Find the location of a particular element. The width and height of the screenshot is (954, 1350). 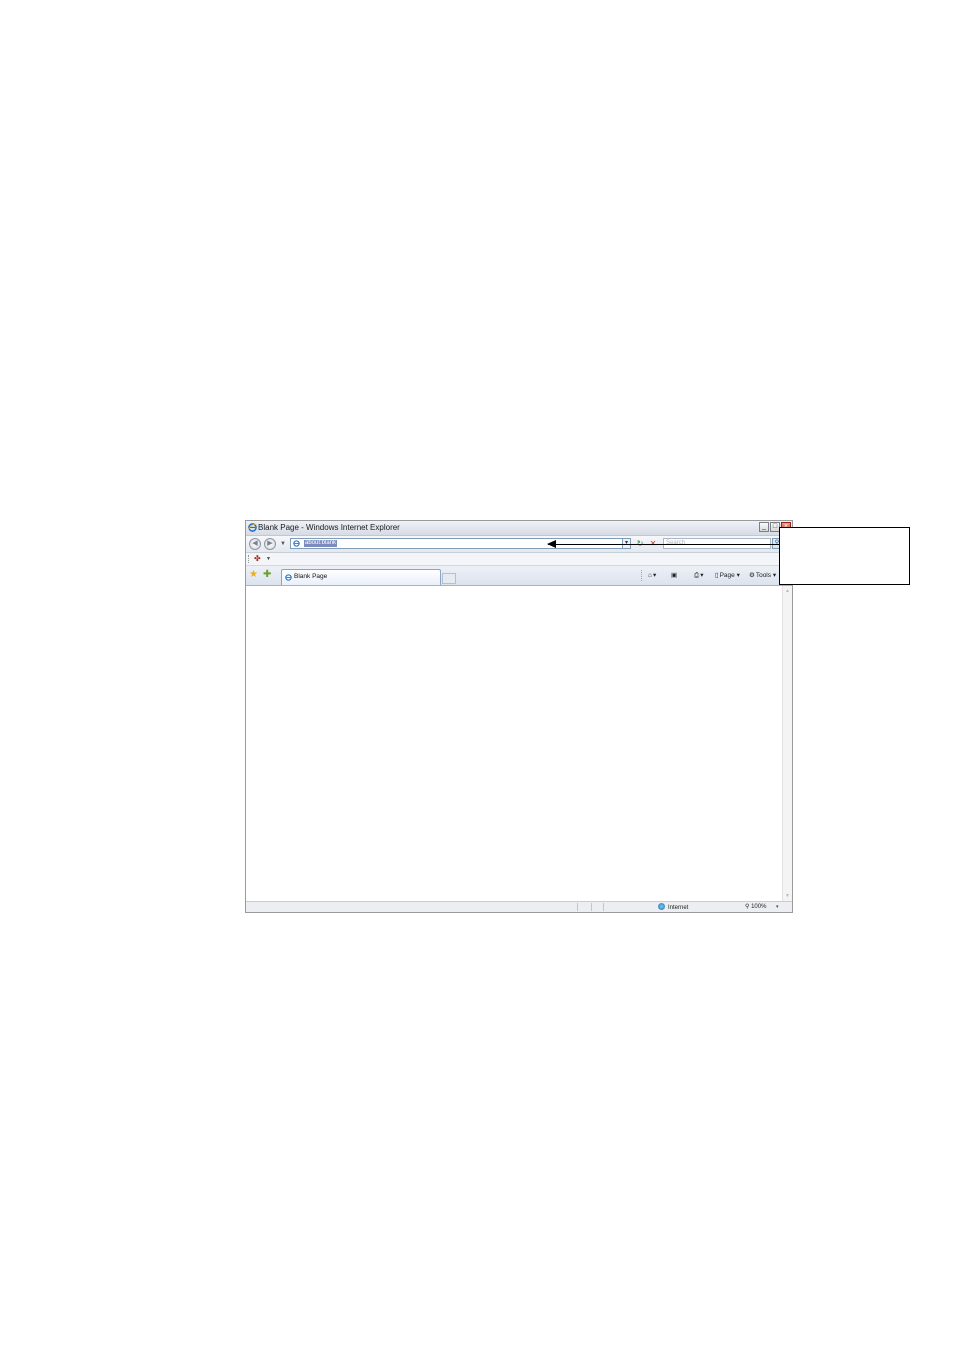

ie-page-icon is located at coordinates (296, 543).